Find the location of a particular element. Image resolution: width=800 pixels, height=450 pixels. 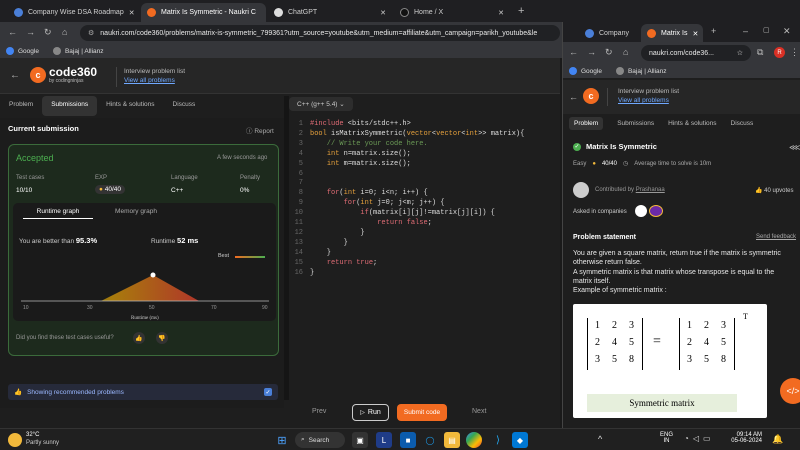

app-badge-icon: ■ is located at coordinates (408, 440).